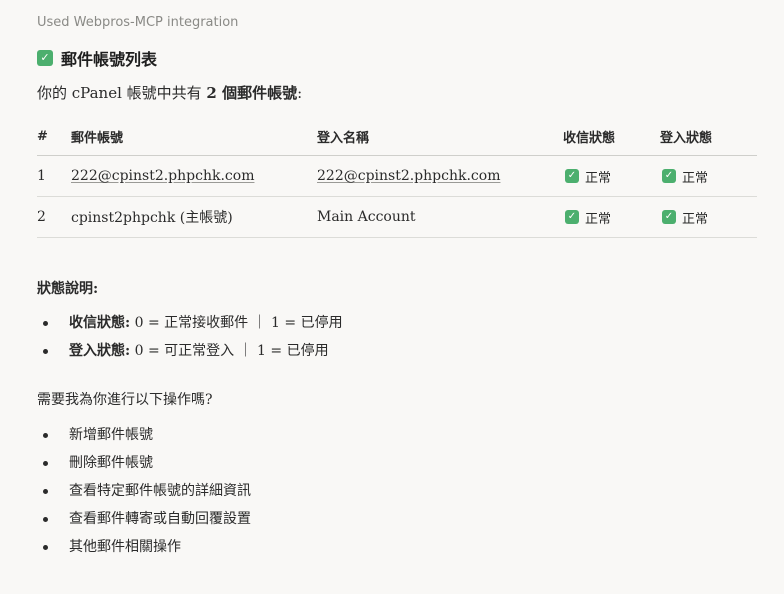 The height and width of the screenshot is (594, 784). I want to click on legend-text: 0 = 正常接收郵件 ｜ 1 = 已停用, so click(236, 323).